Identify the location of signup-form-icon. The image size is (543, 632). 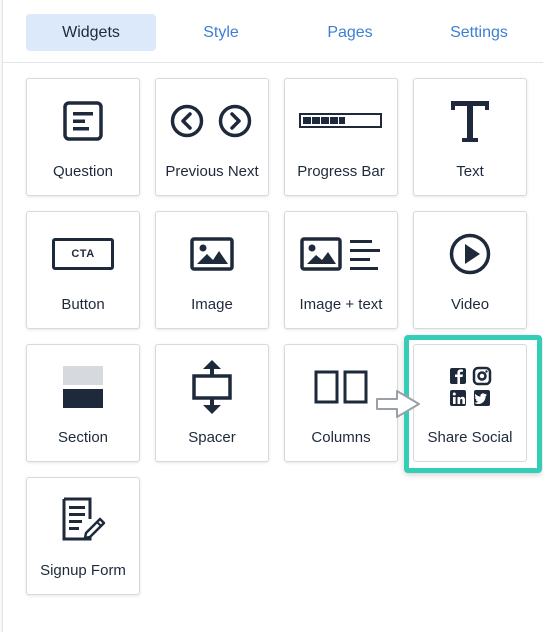
(83, 520).